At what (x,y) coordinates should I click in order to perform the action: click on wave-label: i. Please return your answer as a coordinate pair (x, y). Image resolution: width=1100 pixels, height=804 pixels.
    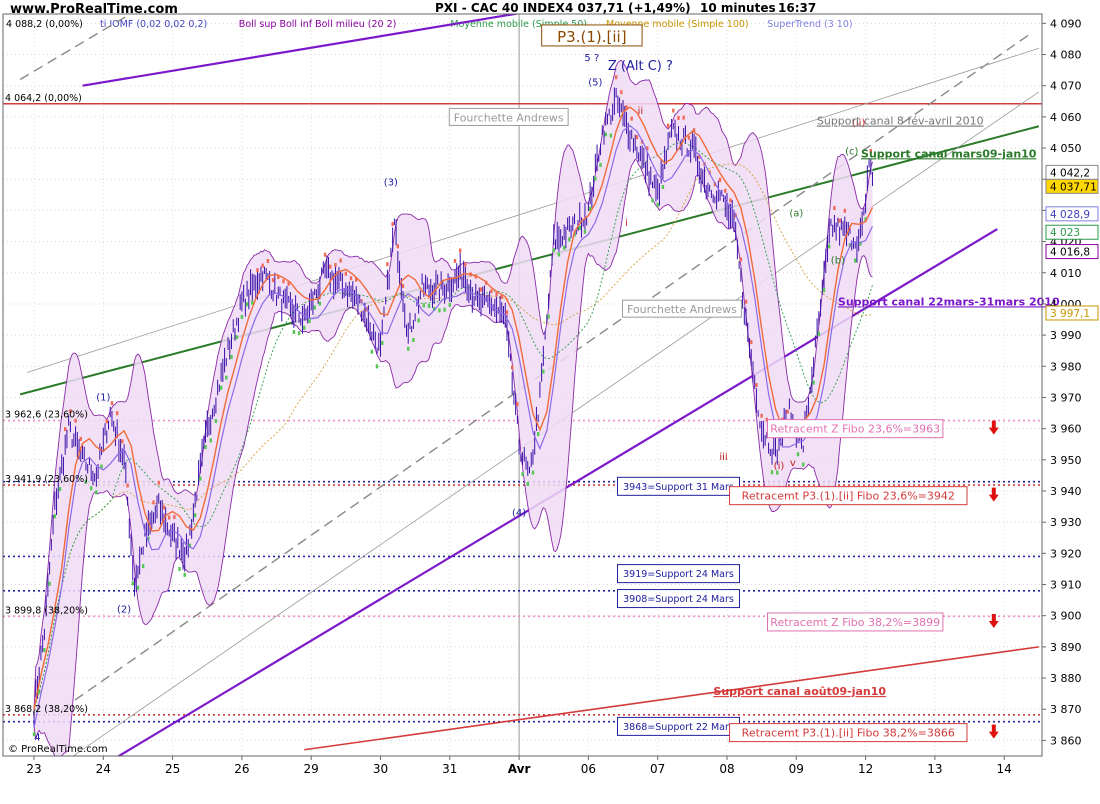
    Looking at the image, I should click on (626, 223).